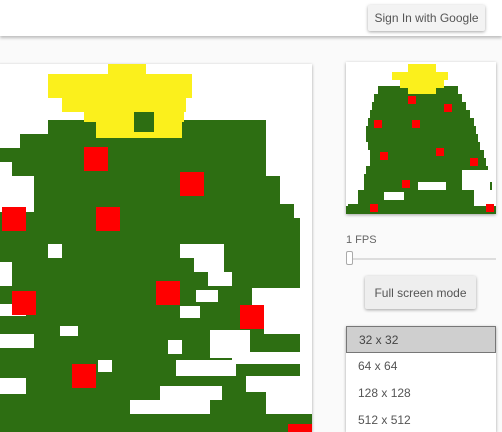 Image resolution: width=502 pixels, height=432 pixels. I want to click on preview-art, so click(421, 139).